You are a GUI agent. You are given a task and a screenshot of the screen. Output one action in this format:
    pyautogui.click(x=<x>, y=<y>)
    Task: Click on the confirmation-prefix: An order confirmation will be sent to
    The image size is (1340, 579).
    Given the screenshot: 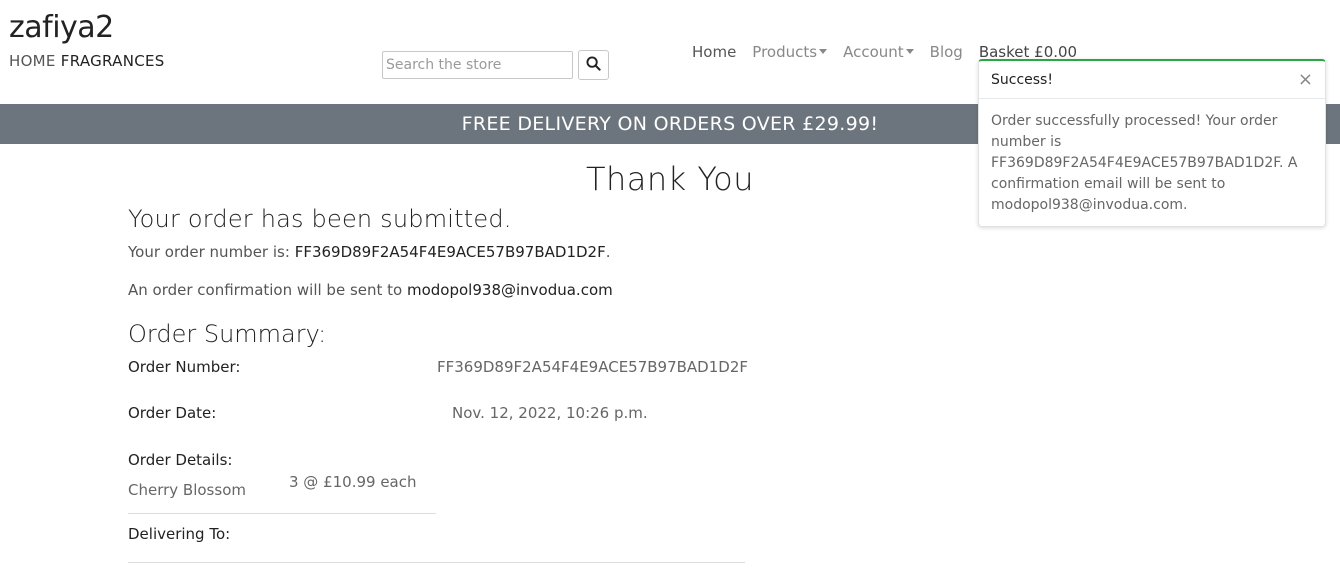 What is the action you would take?
    pyautogui.click(x=265, y=290)
    